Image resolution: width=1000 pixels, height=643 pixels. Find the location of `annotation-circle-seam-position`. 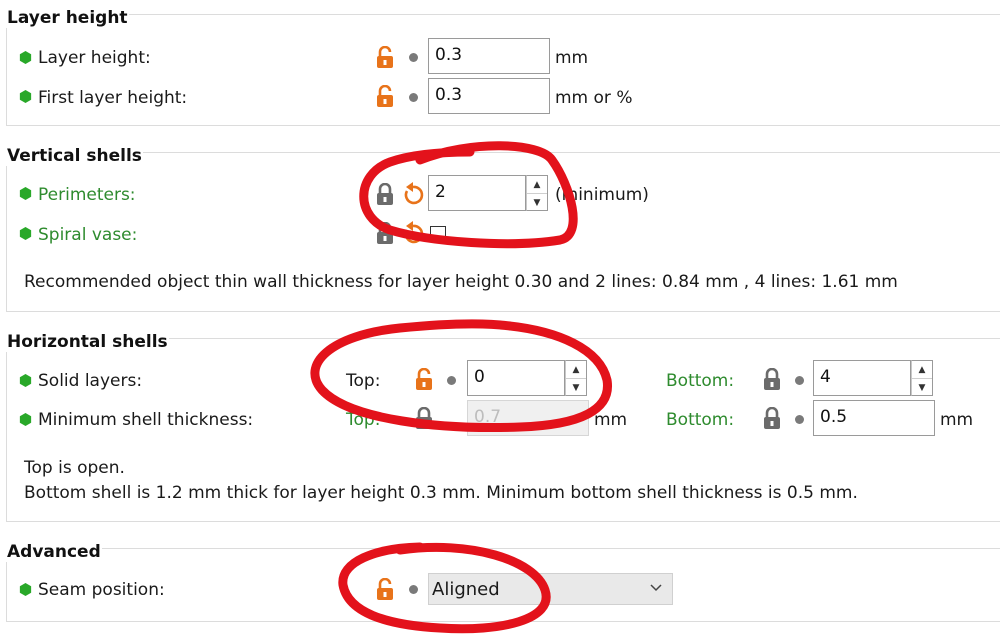

annotation-circle-seam-position is located at coordinates (444, 588).